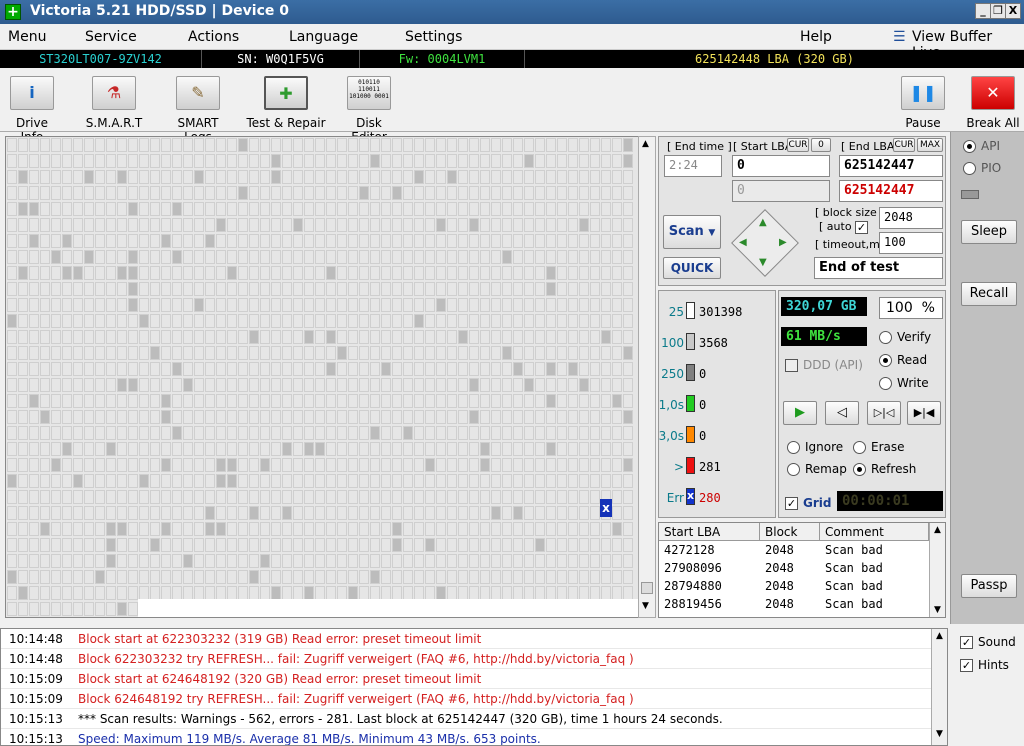 This screenshot has height=746, width=1024. What do you see at coordinates (937, 610) in the screenshot?
I see `table-scroll-down-icon: ▼` at bounding box center [937, 610].